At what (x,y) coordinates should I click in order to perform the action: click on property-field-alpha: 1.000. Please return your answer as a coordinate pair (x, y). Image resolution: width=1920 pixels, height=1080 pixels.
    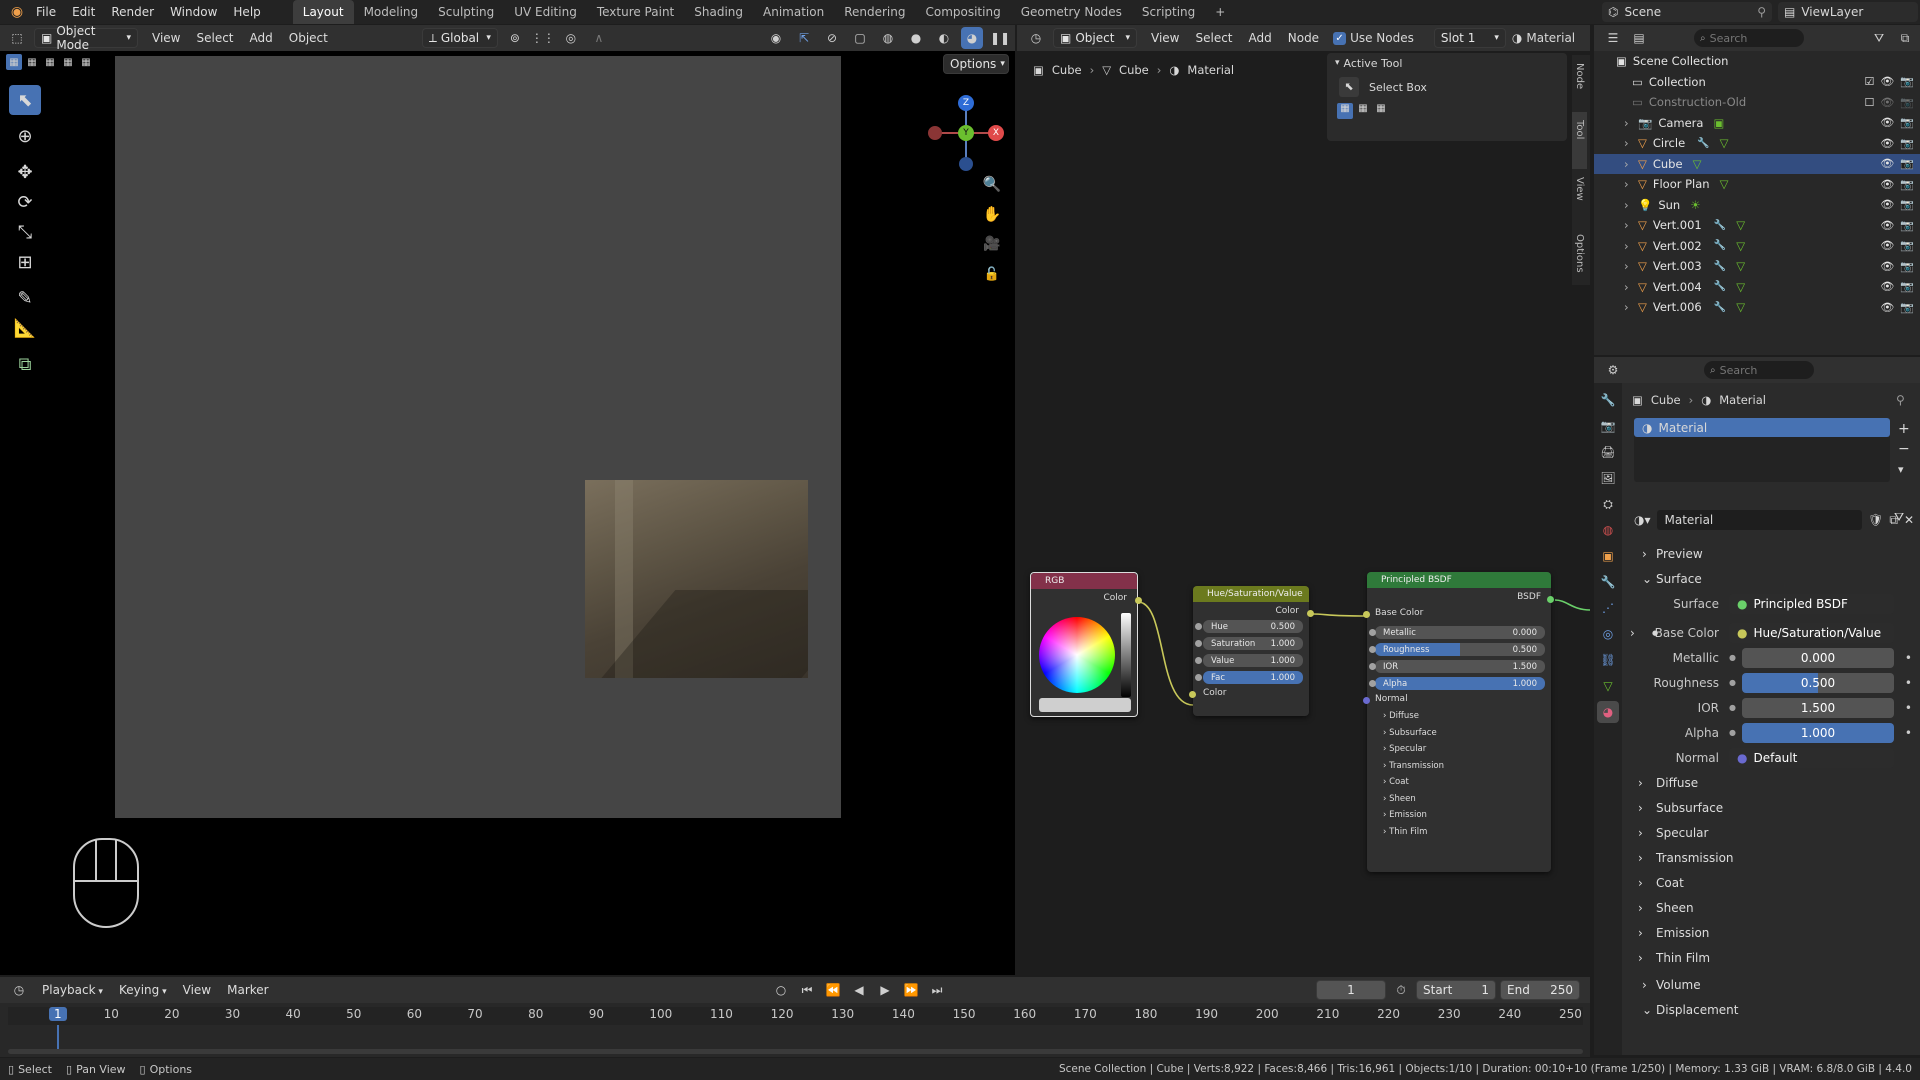
    Looking at the image, I should click on (1817, 732).